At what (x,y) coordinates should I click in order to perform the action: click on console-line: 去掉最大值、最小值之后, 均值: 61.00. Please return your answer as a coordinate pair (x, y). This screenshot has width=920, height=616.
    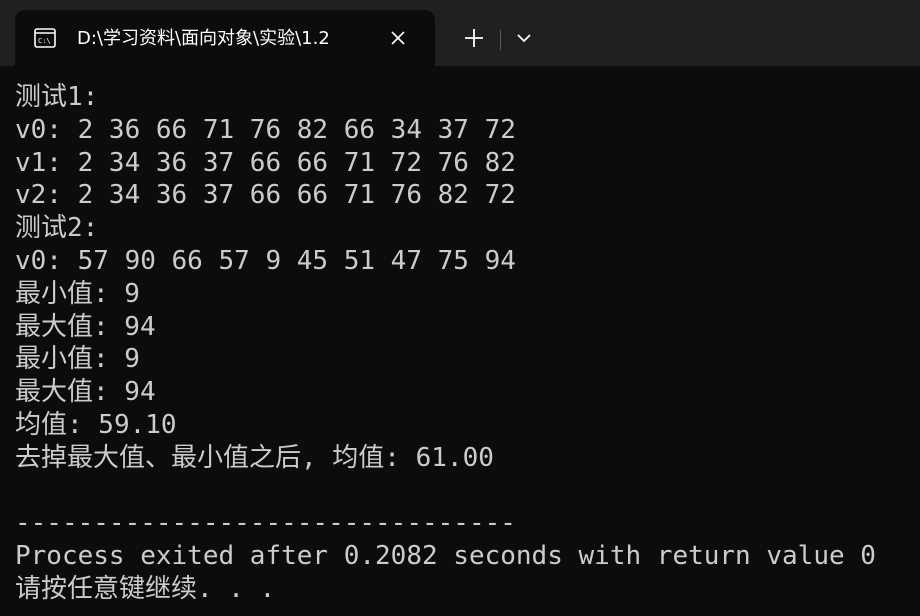
    Looking at the image, I should click on (254, 457).